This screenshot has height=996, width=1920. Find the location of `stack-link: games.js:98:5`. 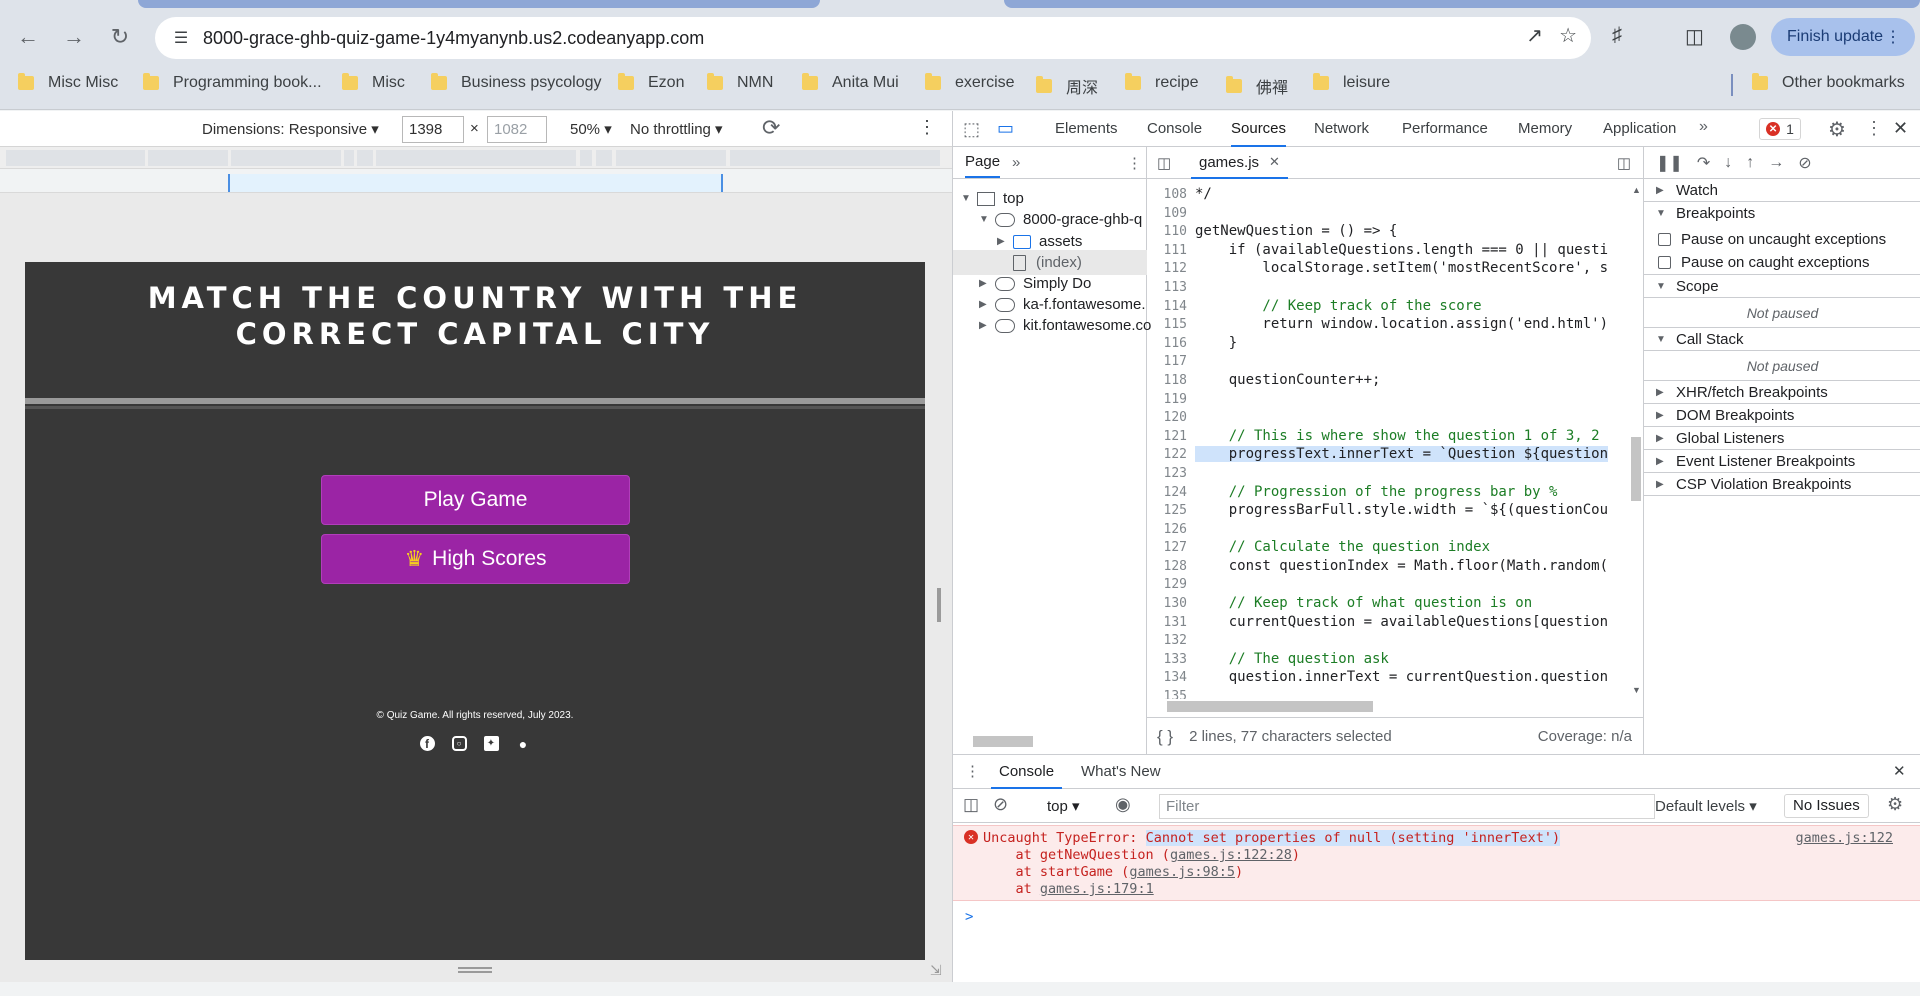

stack-link: games.js:98:5 is located at coordinates (1182, 872).